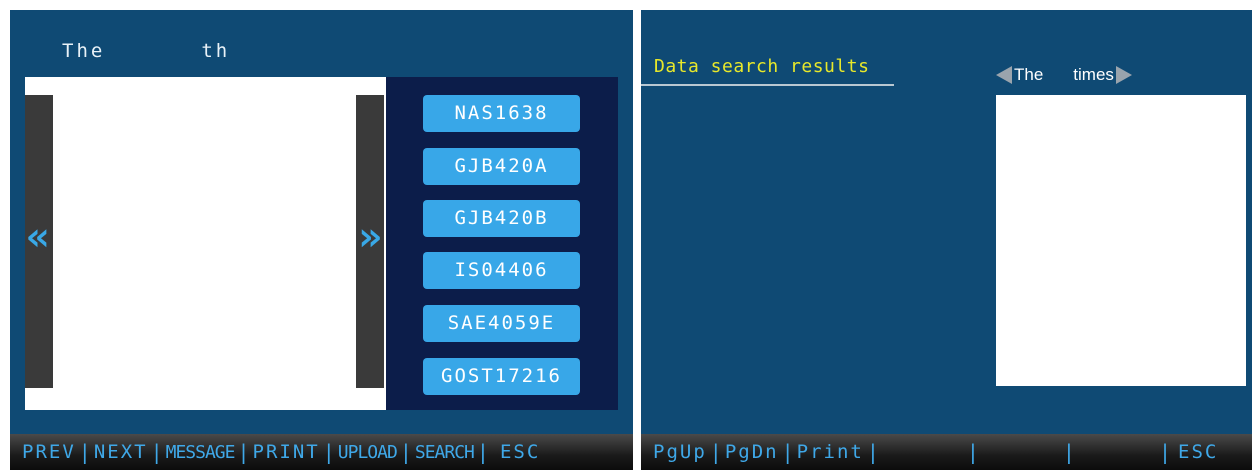 The width and height of the screenshot is (1252, 470). I want to click on fkey-pgdn: PgDn, so click(752, 452).